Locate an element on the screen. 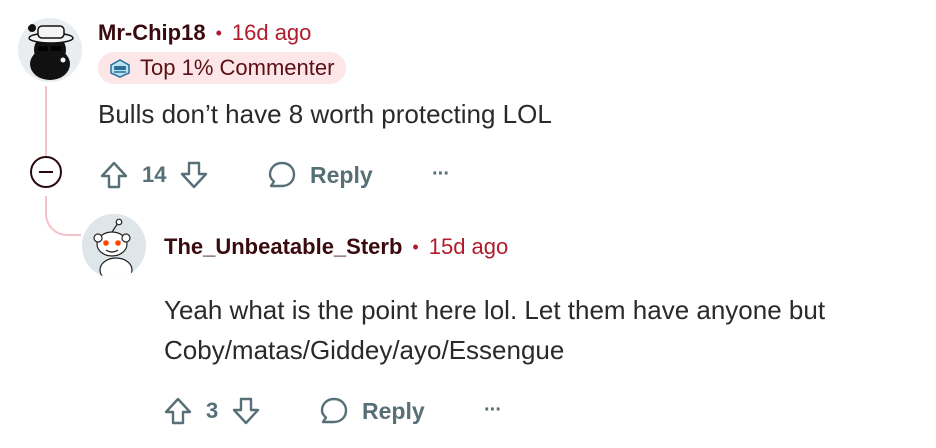  comment-body-line: Coby/matas/Giddey/ayo/Essengue is located at coordinates (364, 350).